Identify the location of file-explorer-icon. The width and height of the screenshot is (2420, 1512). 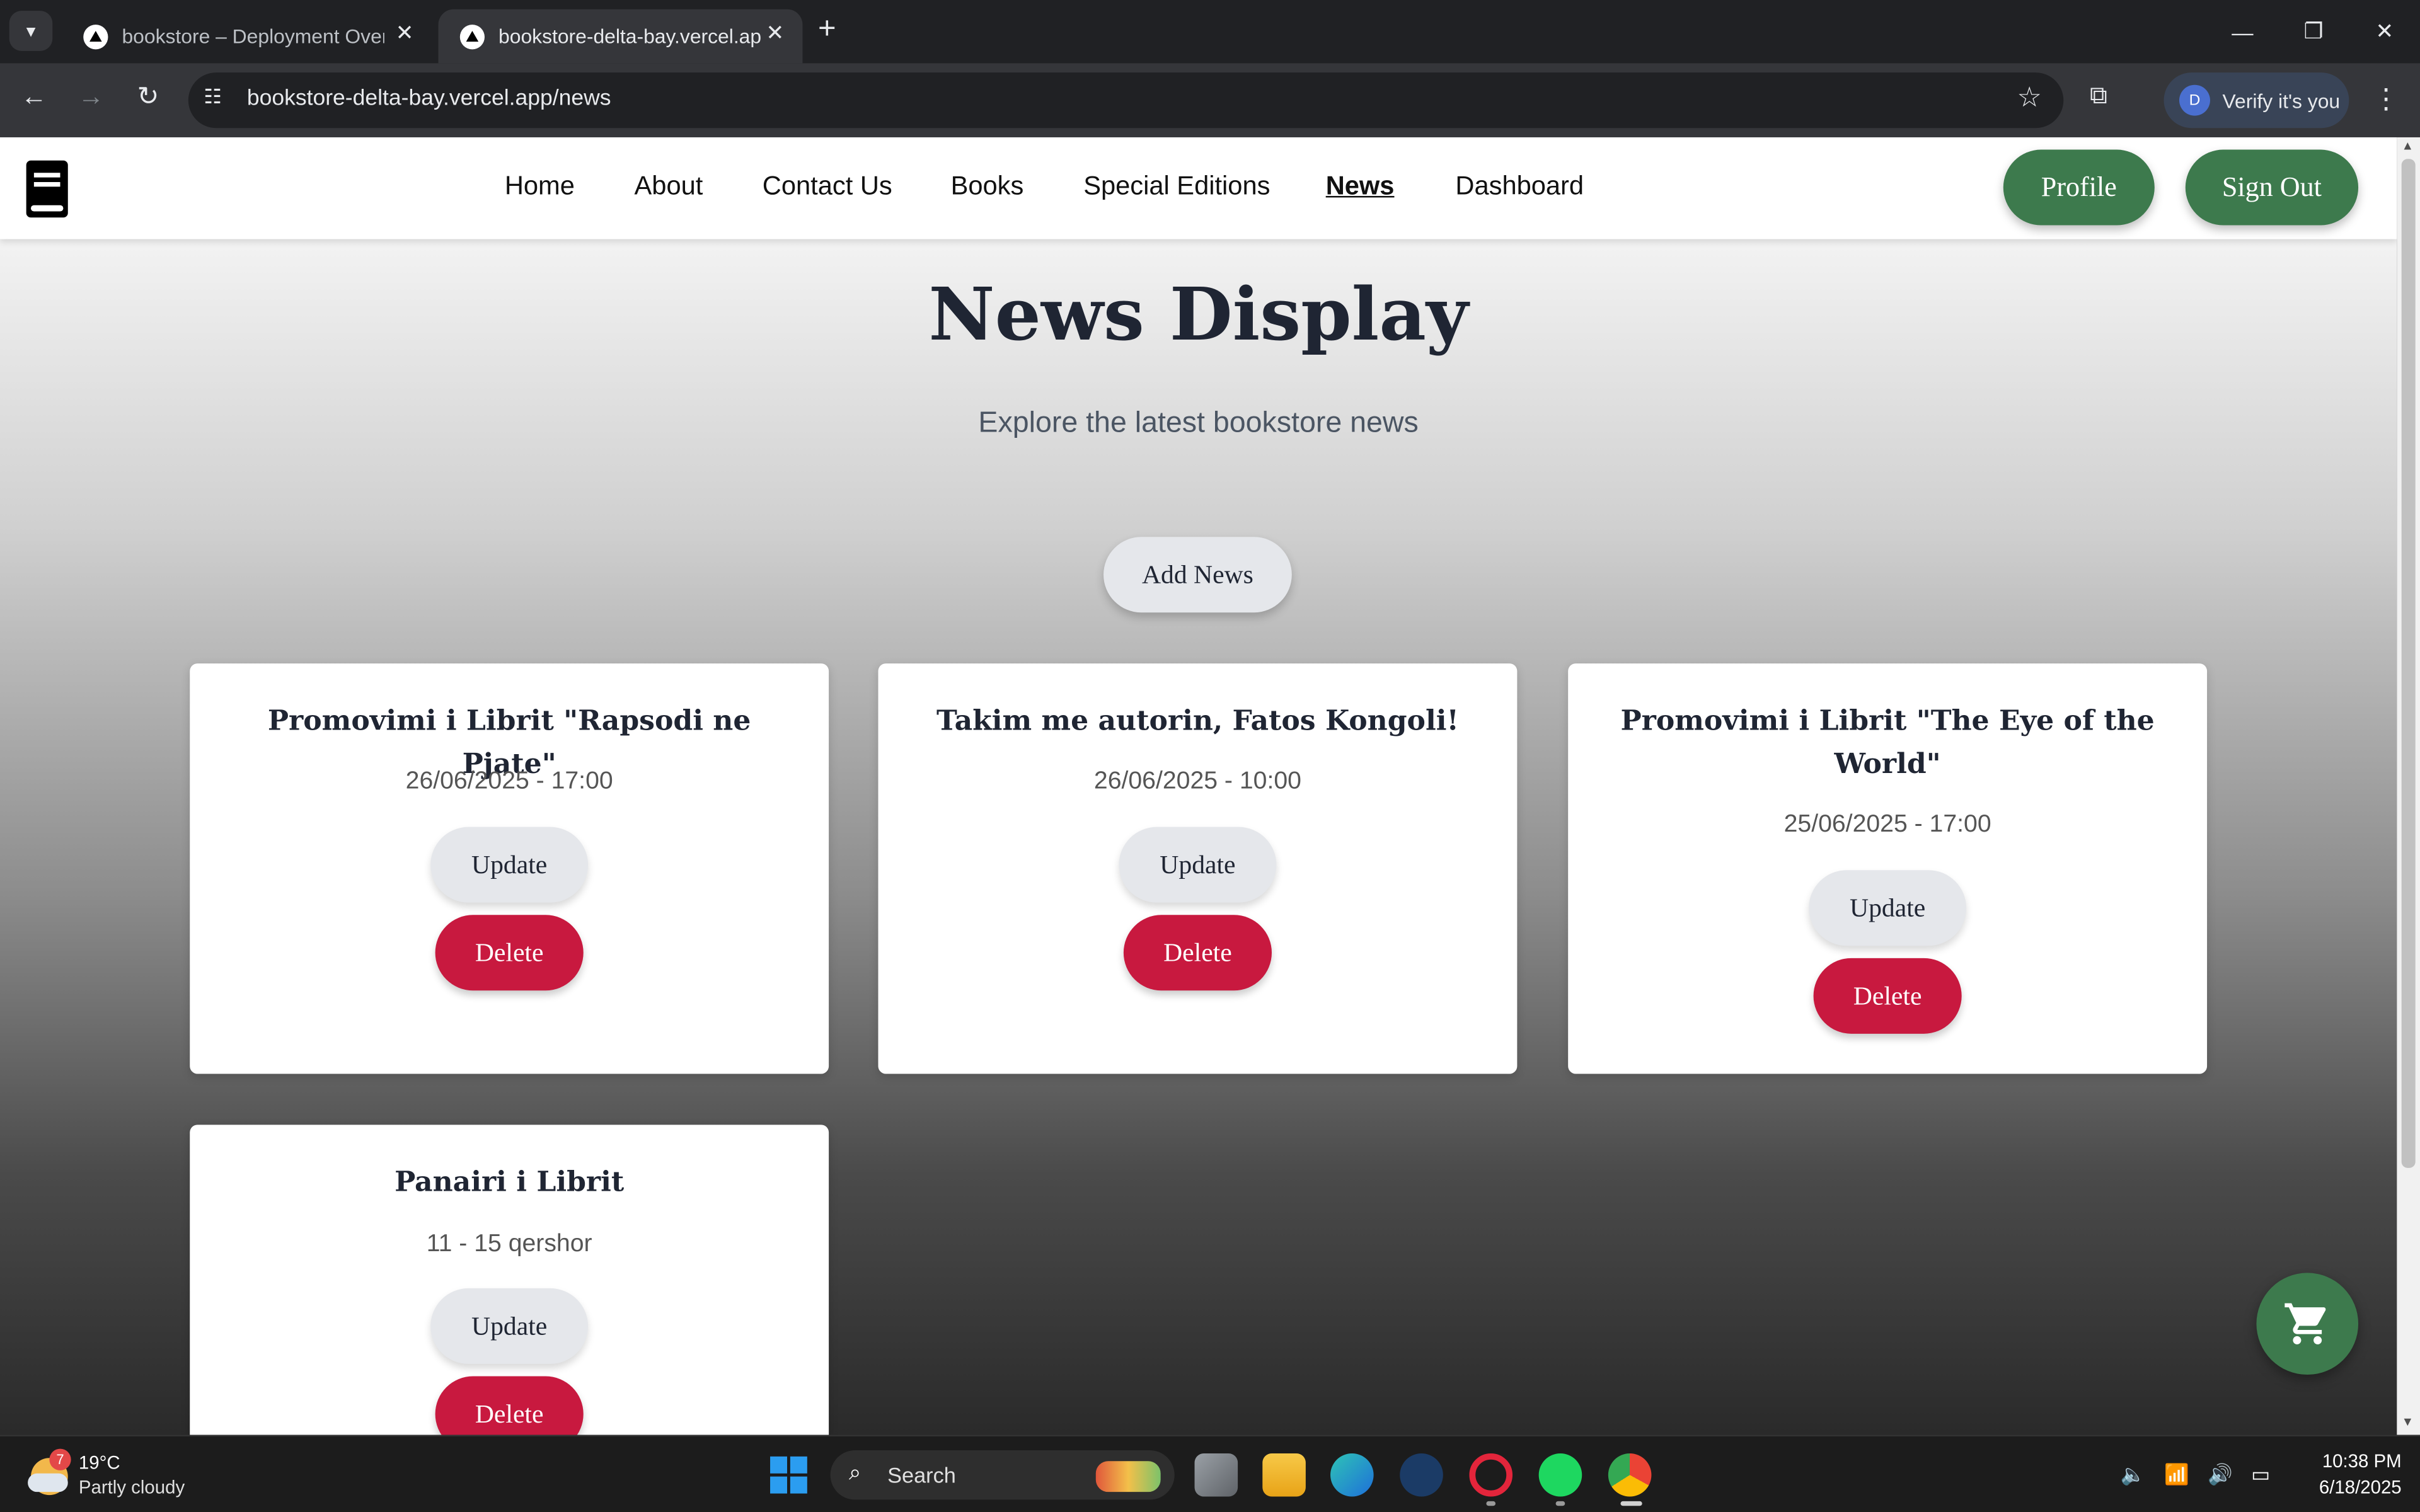
(1284, 1475).